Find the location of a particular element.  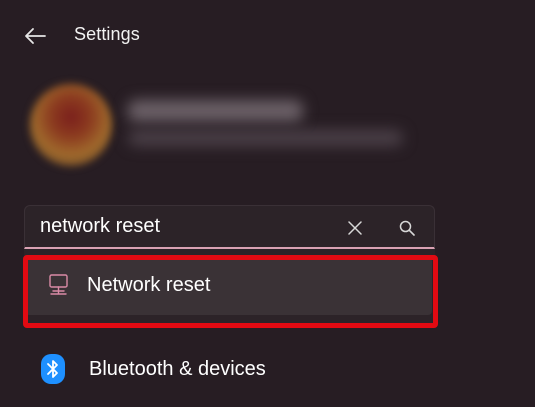

clear-search-button is located at coordinates (355, 228).